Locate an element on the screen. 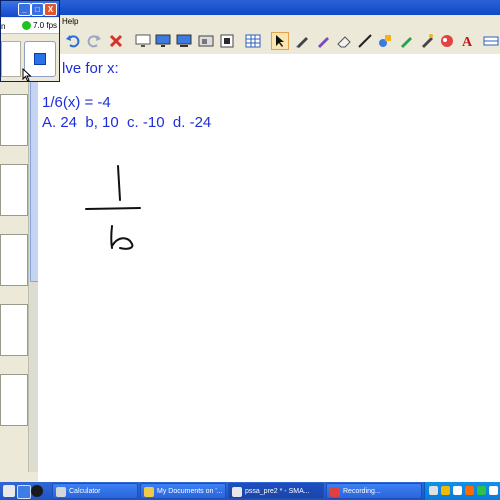  properties-icon is located at coordinates (447, 41).